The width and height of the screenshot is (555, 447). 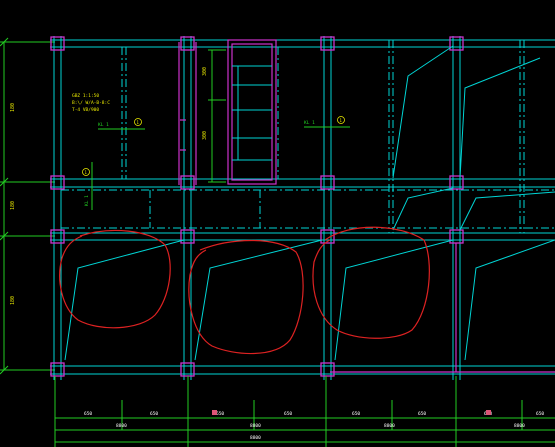 What do you see at coordinates (85, 110) in the screenshot?
I see `beam-note: T-4 VB/900` at bounding box center [85, 110].